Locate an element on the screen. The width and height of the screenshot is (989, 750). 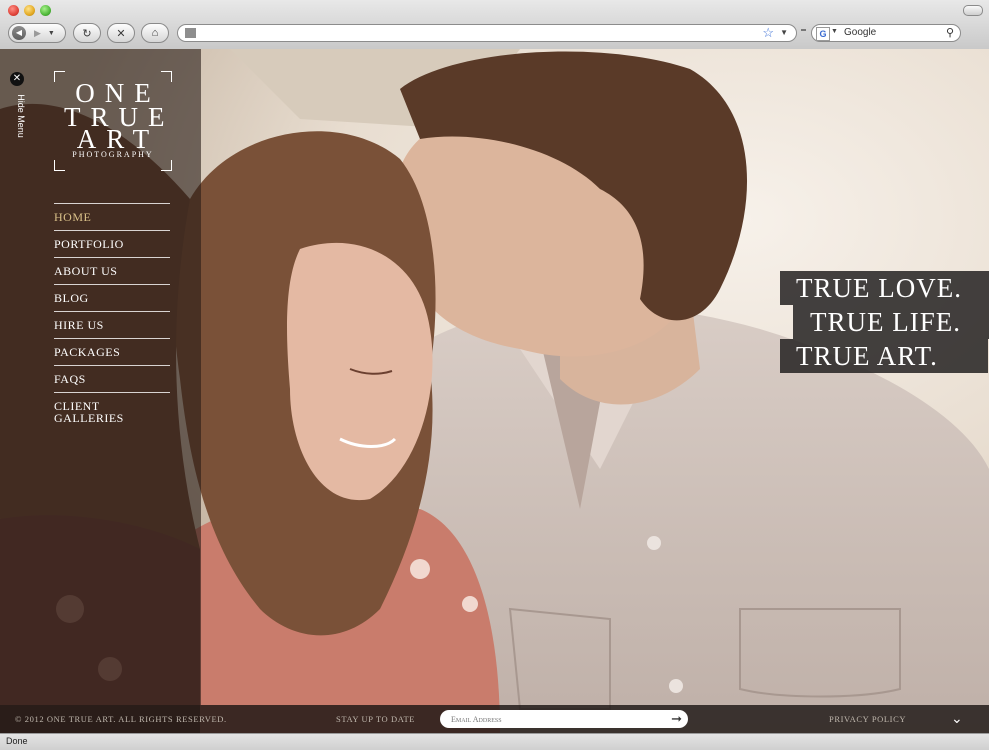
history-dropdown-icon: ▼ is located at coordinates (51, 33).